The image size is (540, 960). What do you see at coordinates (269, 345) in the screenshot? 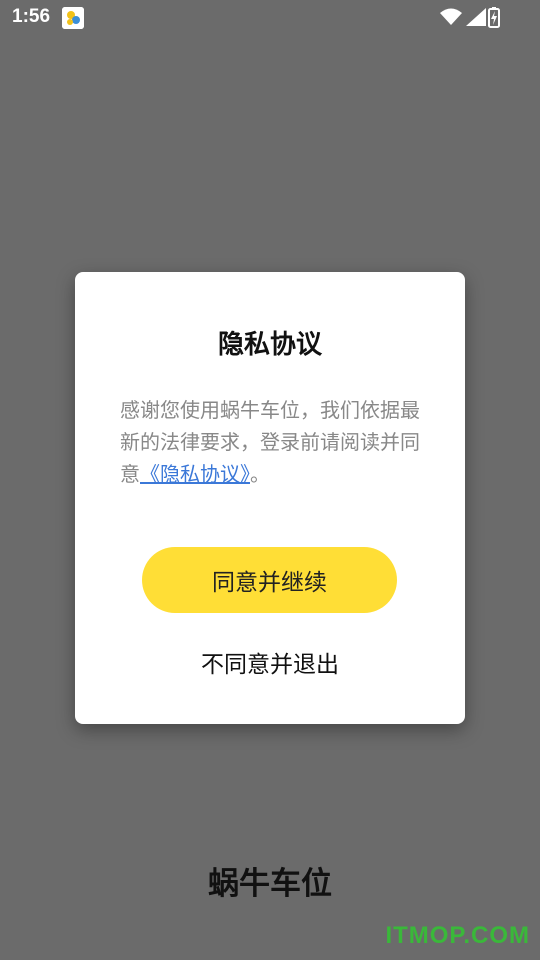
I see `dialog-title: 隐私协议` at bounding box center [269, 345].